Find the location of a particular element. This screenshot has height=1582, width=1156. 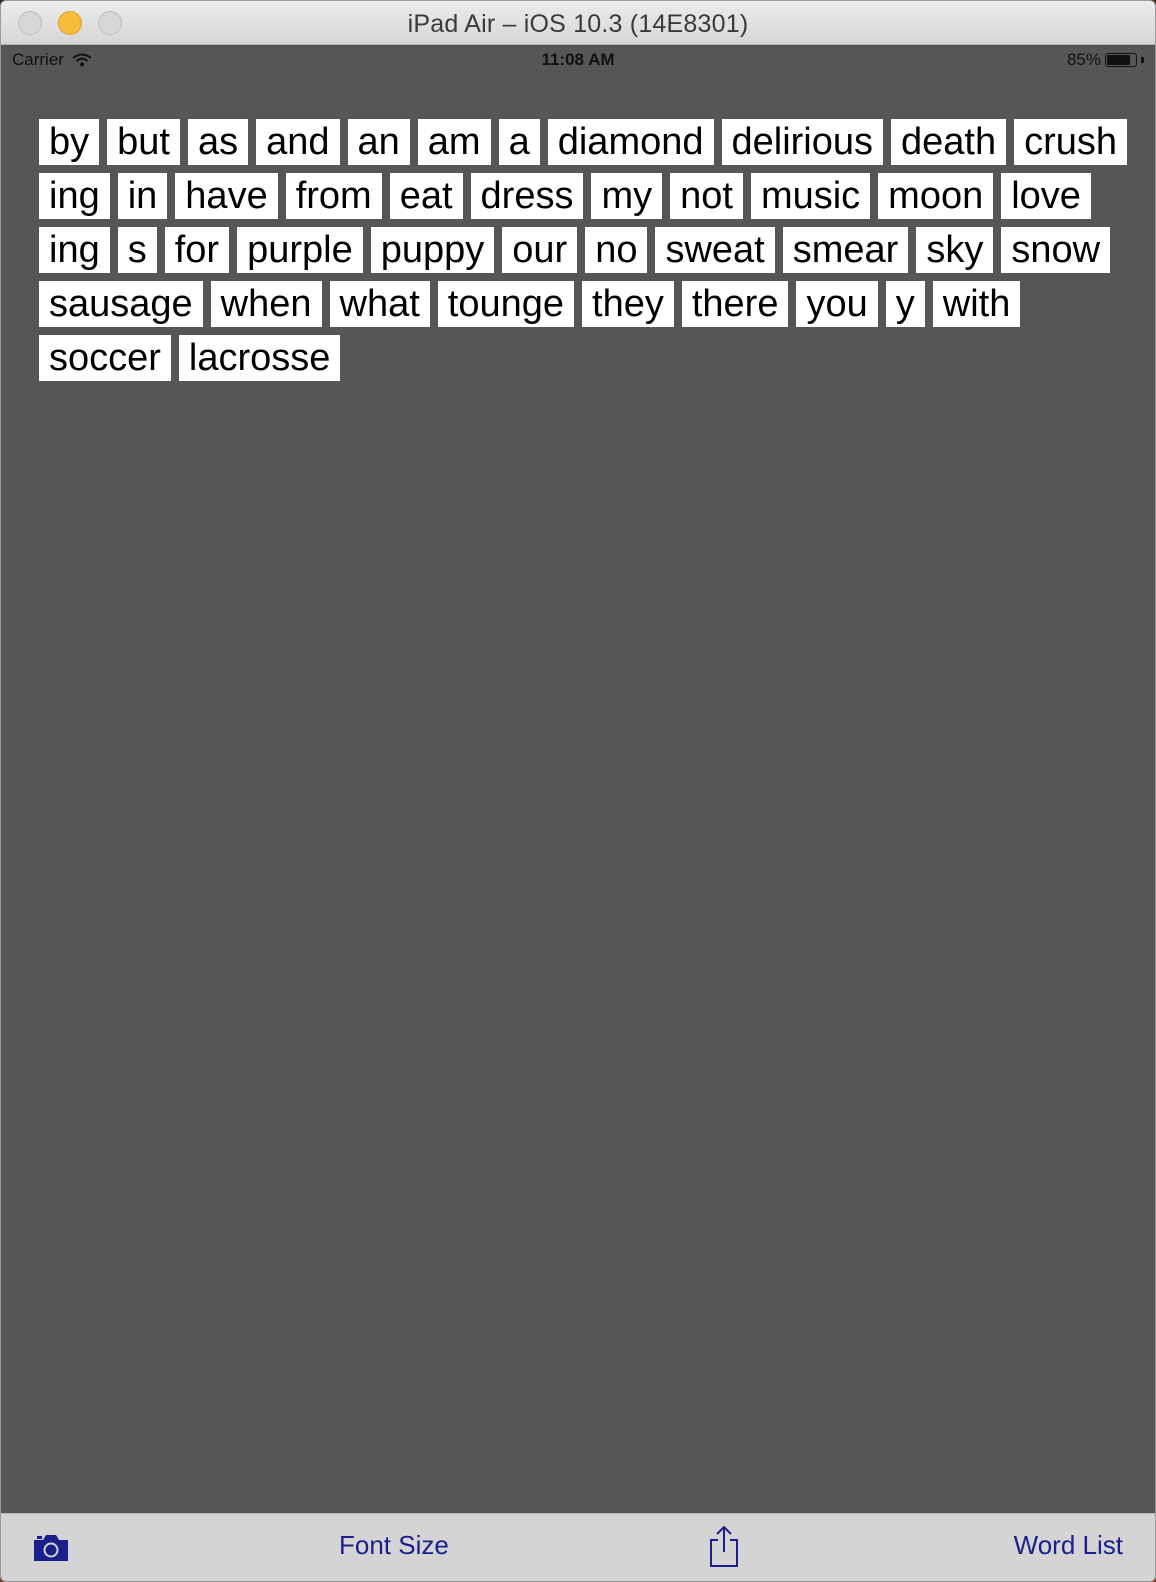

word-tile: in is located at coordinates (142, 196).